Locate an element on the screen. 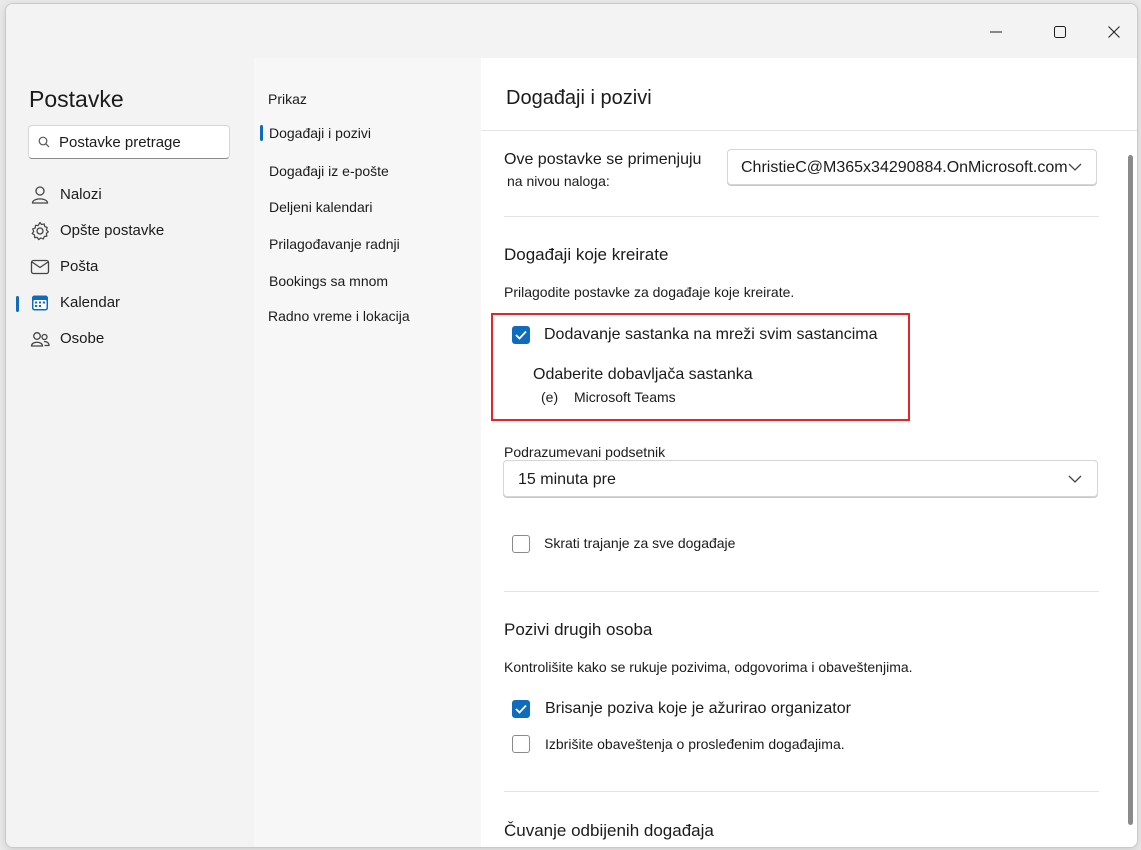 The image size is (1141, 850). nav-item-mail: Pošta is located at coordinates (130, 267).